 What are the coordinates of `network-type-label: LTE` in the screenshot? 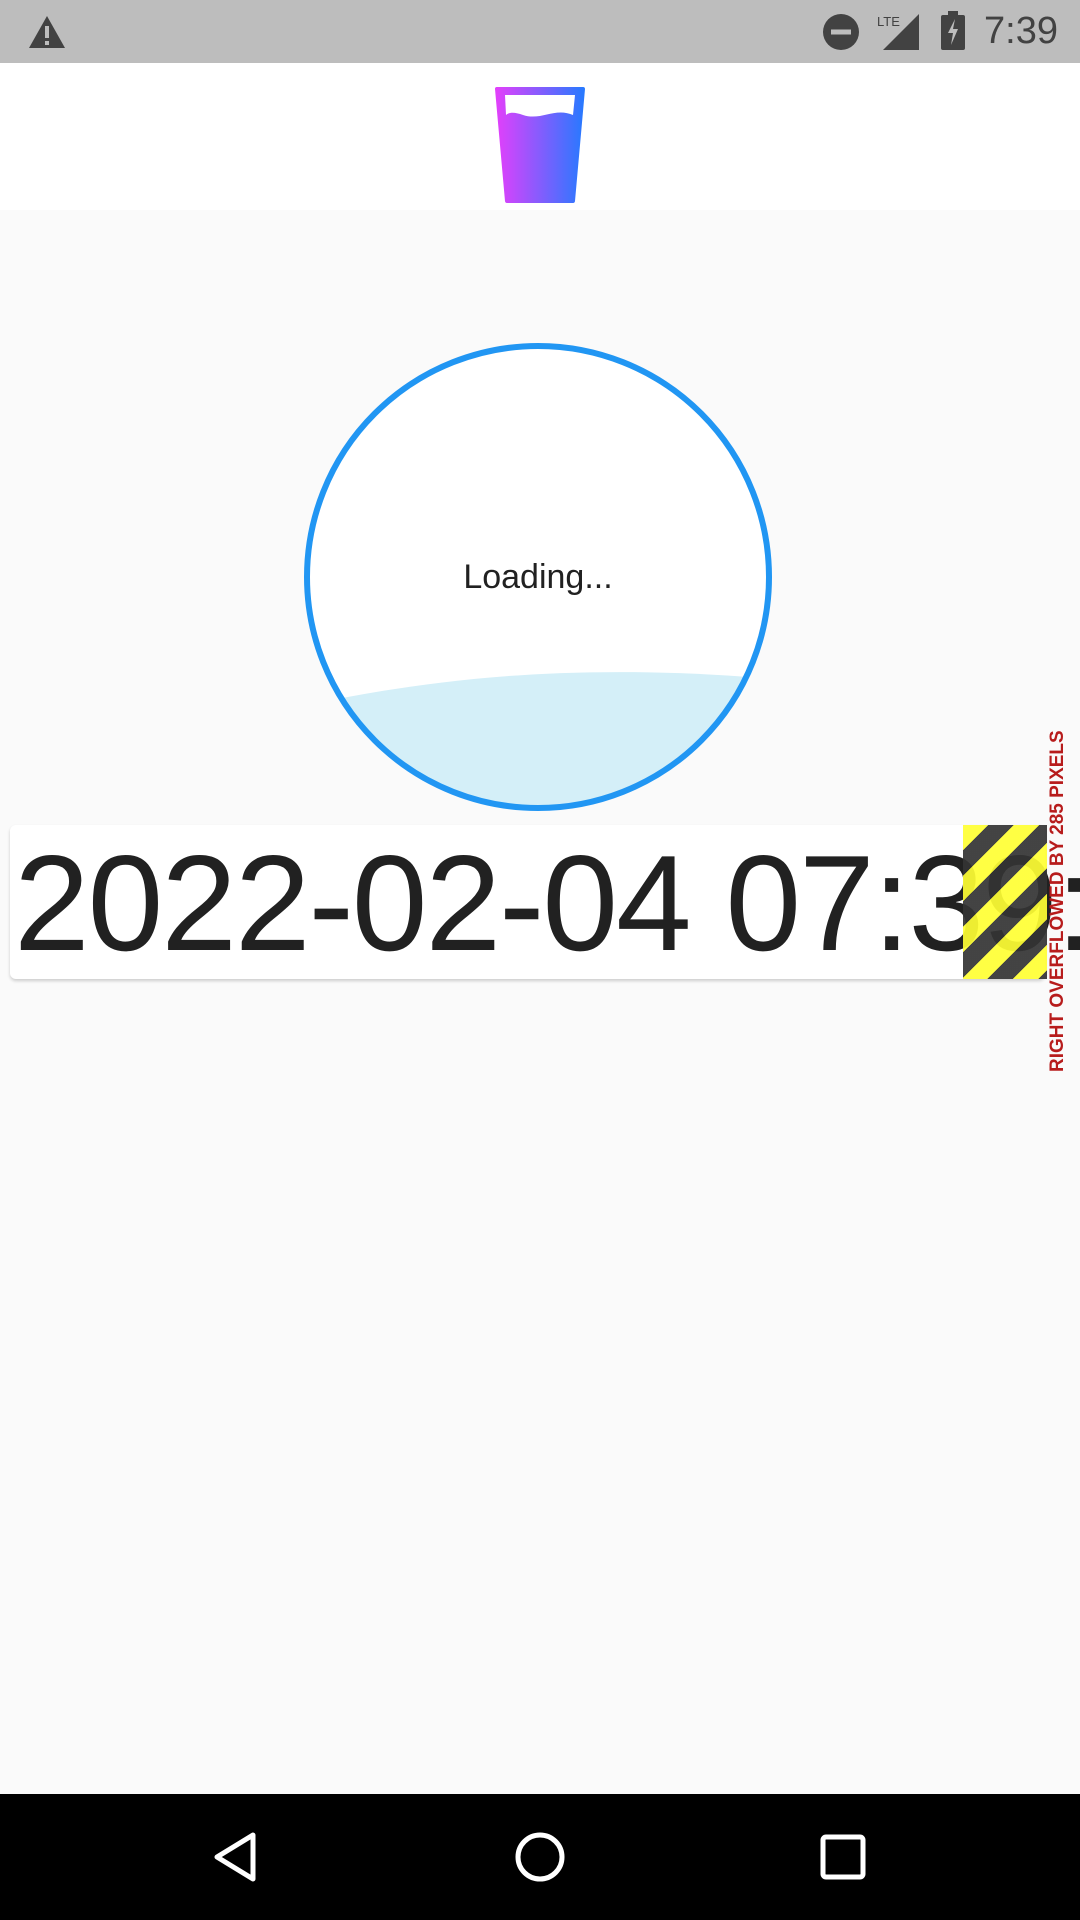 It's located at (888, 21).